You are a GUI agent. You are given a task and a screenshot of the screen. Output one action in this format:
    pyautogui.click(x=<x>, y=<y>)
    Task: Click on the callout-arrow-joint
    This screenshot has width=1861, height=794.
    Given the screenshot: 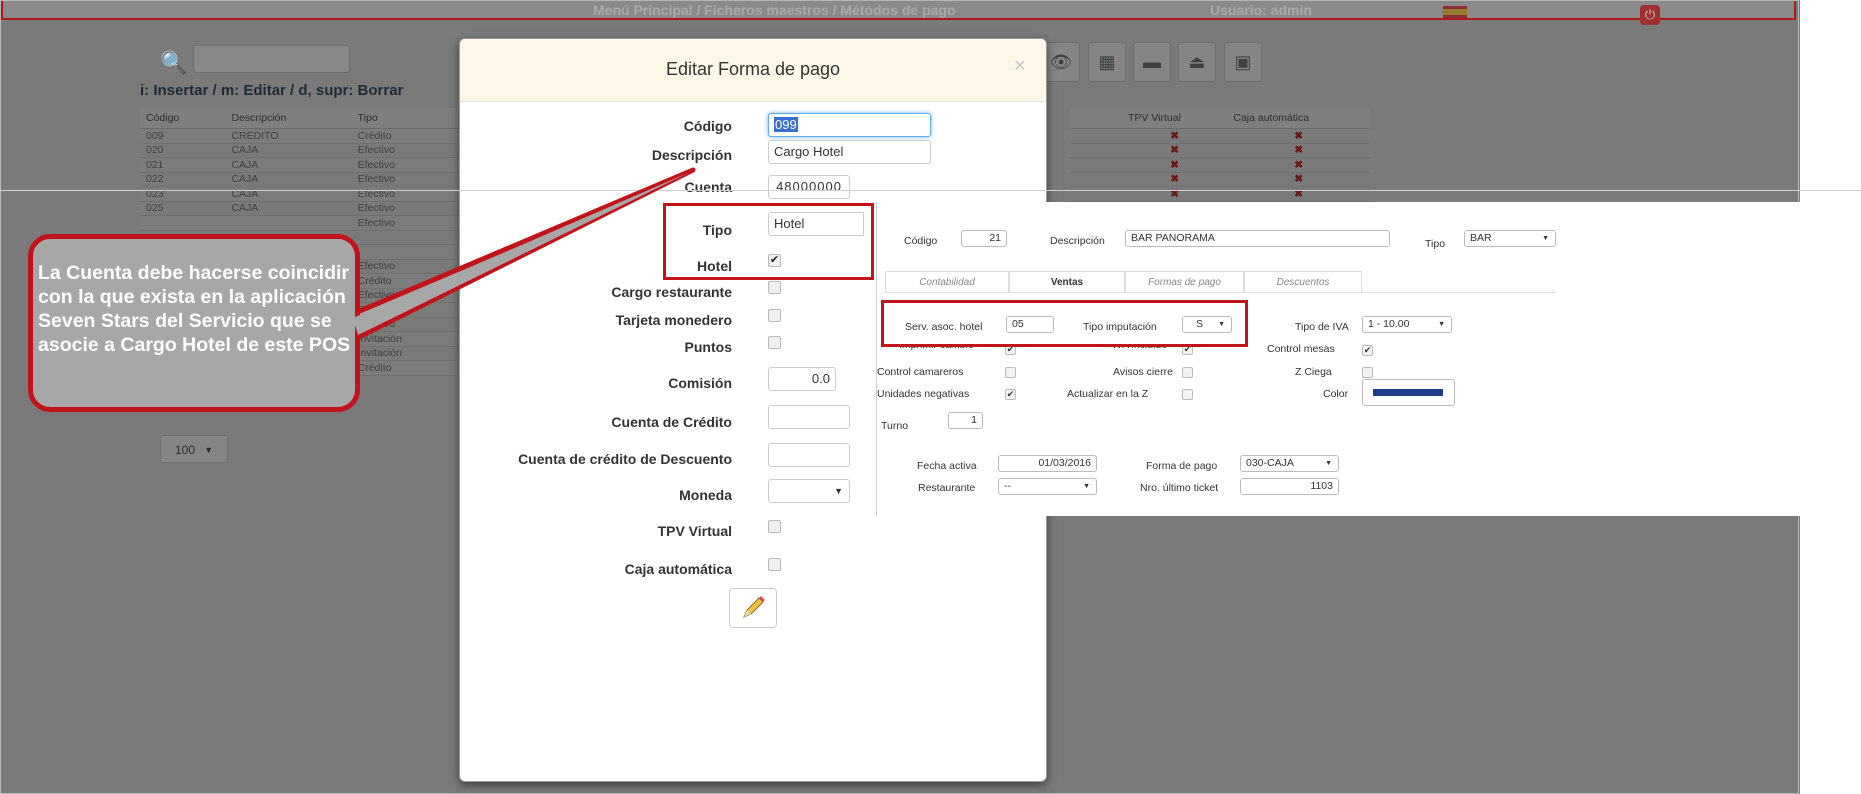 What is the action you would take?
    pyautogui.click(x=521, y=253)
    